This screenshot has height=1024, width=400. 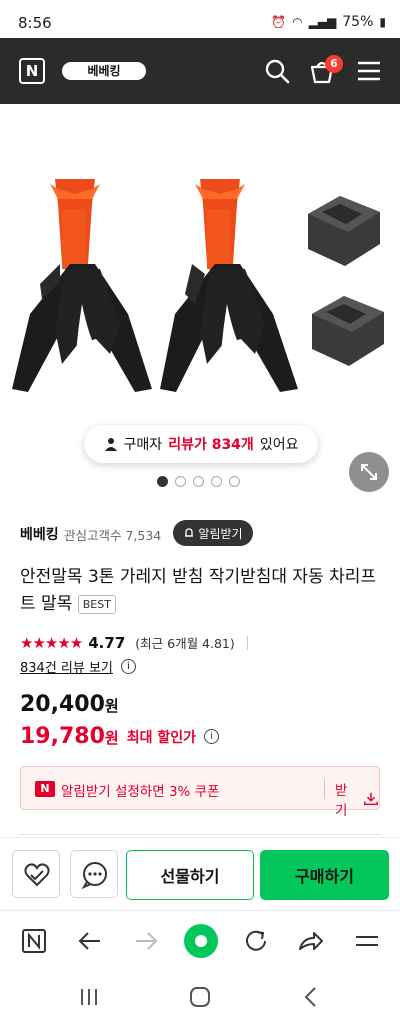 I want to click on status-time: 8:56, so click(x=35, y=23).